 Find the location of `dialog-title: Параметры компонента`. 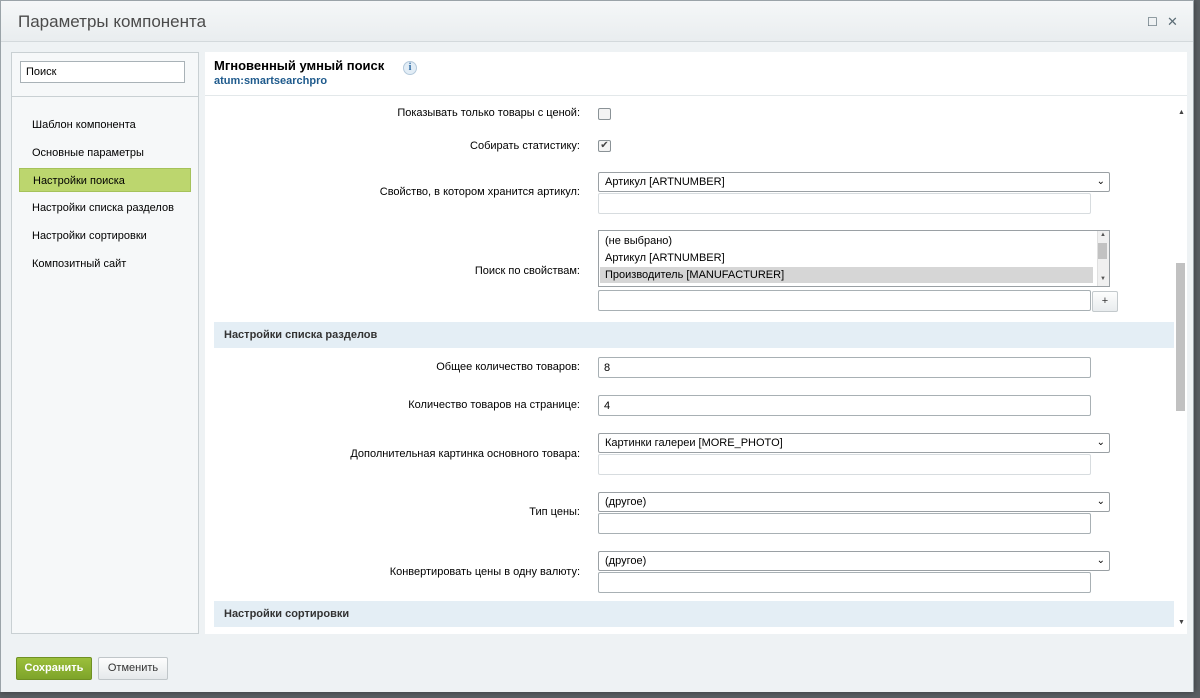

dialog-title: Параметры компонента is located at coordinates (112, 21).